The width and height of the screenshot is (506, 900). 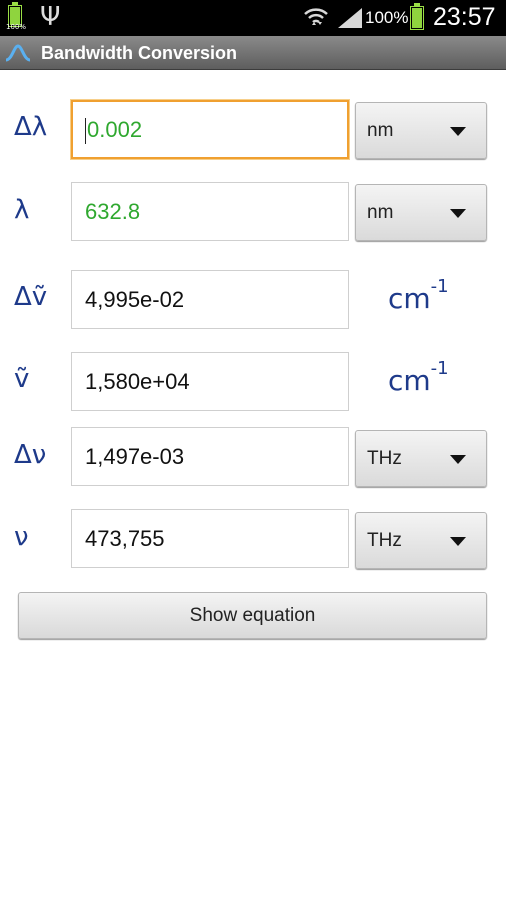 I want to click on wavenumber-unit: cm-1, so click(x=418, y=377).